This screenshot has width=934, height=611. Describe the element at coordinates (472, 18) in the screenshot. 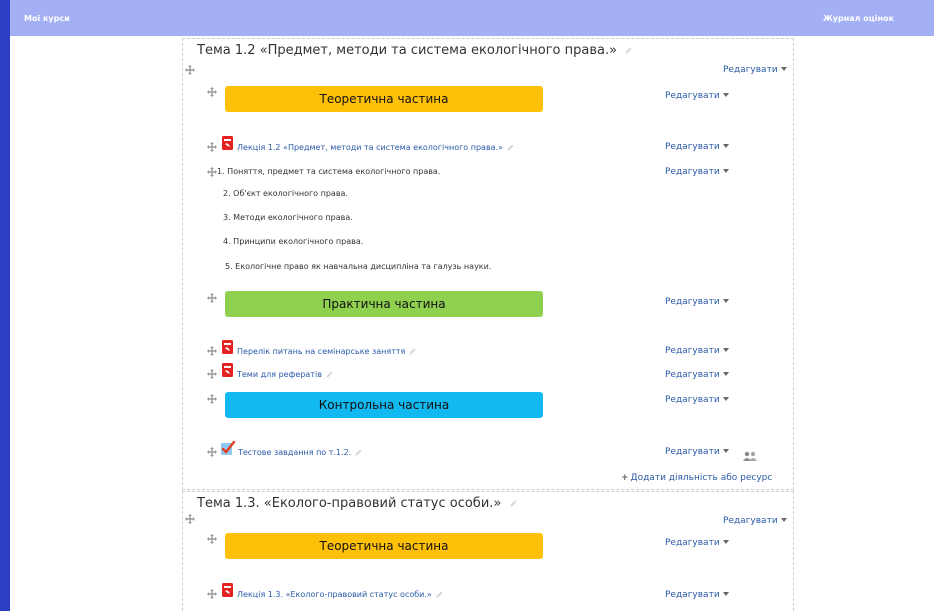

I see `top-navigation-bar: Мої курси Журнал оцінок` at that location.